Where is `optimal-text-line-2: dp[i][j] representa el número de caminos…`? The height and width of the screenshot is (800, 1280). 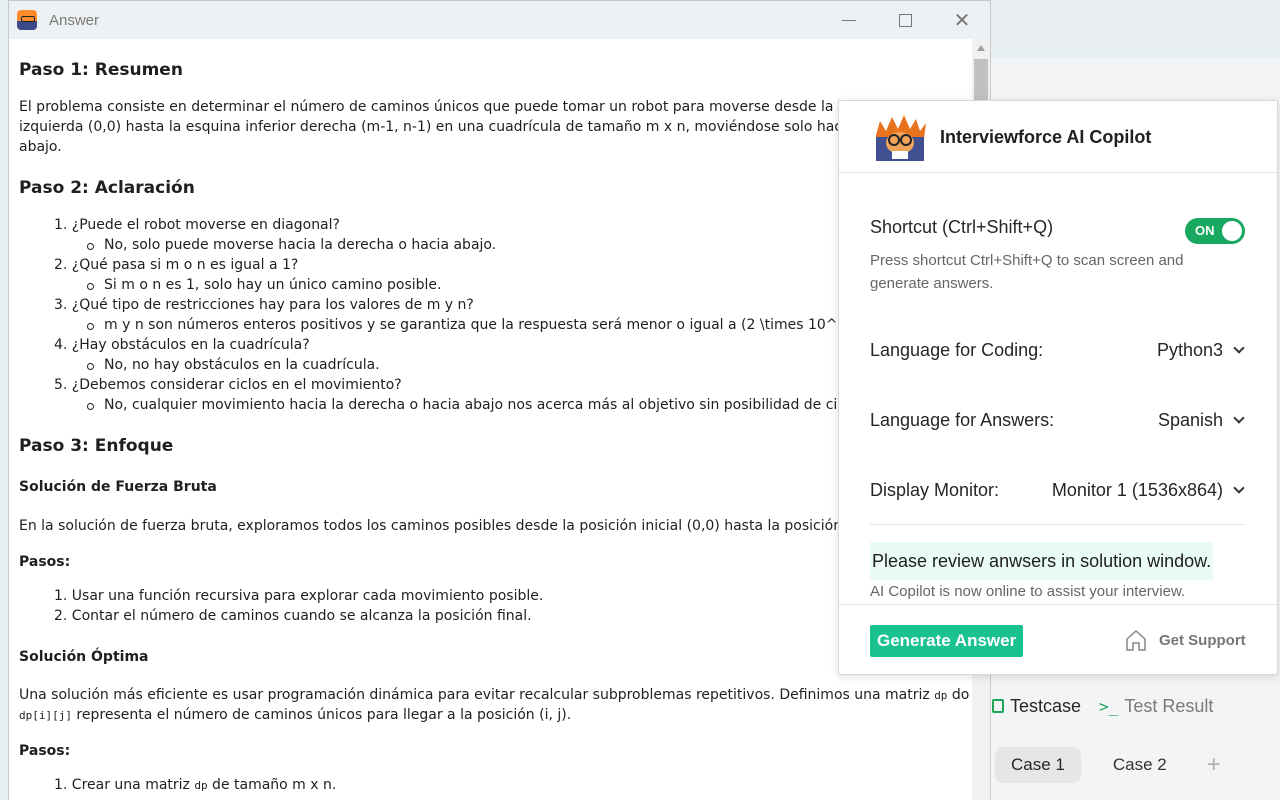
optimal-text-line-2: dp[i][j] representa el número de caminos… is located at coordinates (295, 715).